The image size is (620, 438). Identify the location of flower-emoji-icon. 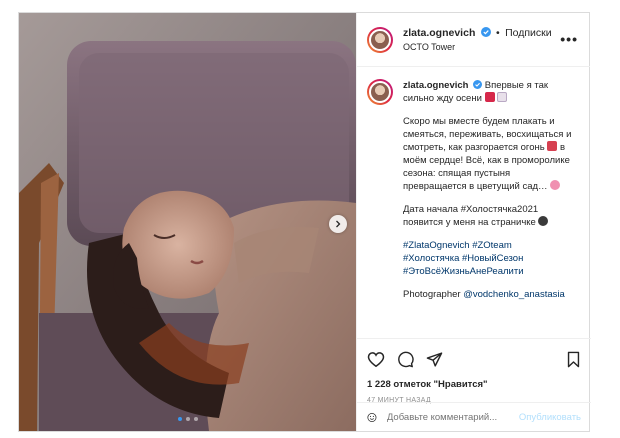
(555, 185).